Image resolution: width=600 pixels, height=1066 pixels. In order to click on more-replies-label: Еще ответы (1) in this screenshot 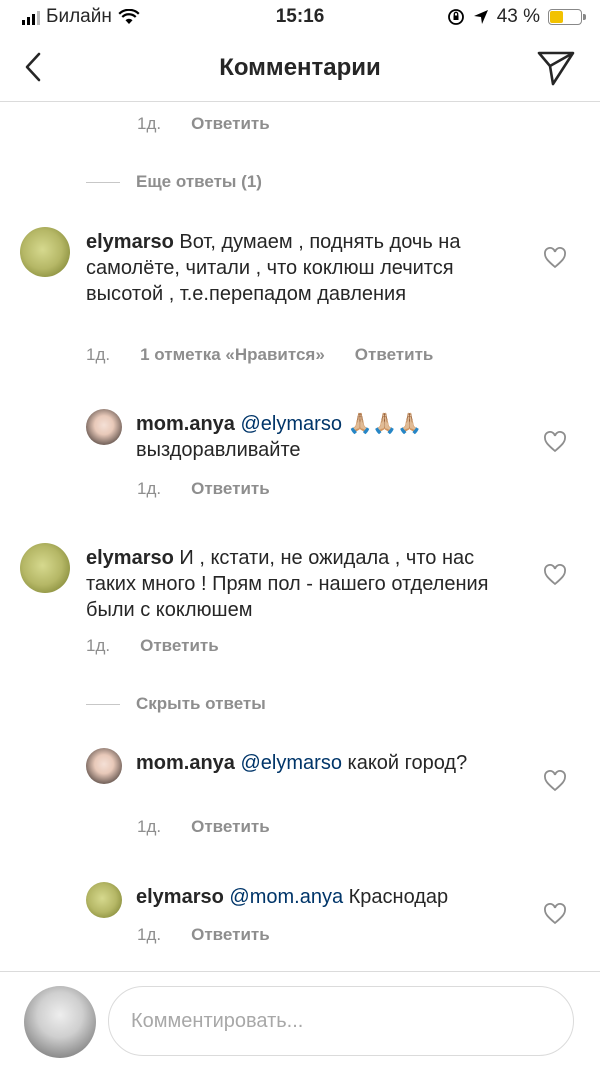, I will do `click(199, 181)`.